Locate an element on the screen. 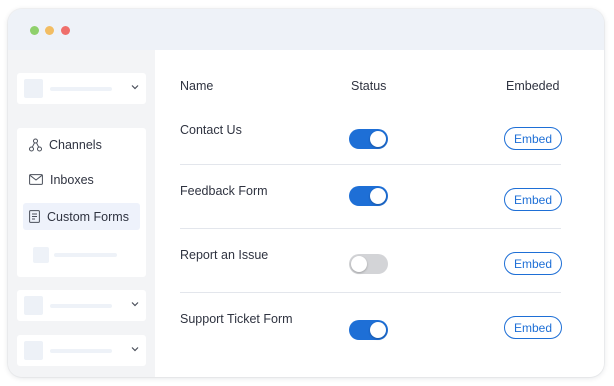 Image resolution: width=614 pixels, height=386 pixels. window-minimize-button is located at coordinates (49, 30).